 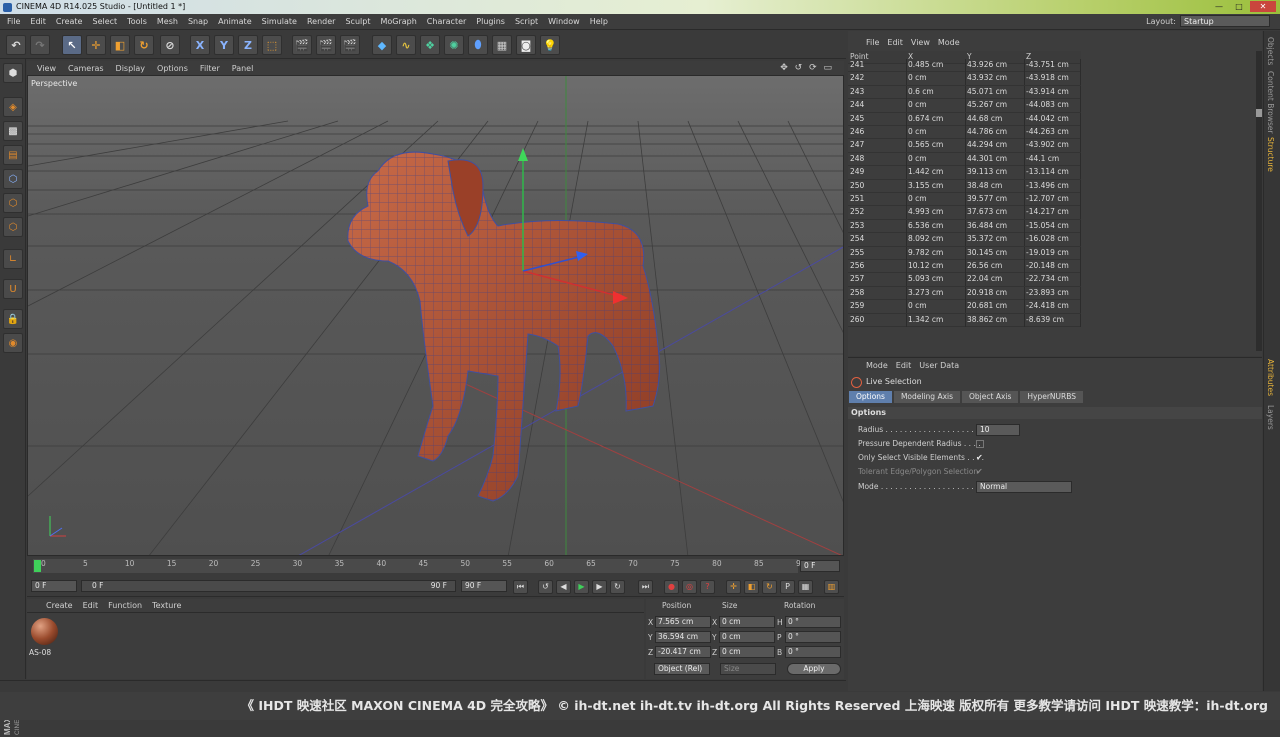 What do you see at coordinates (857, 212) in the screenshot?
I see `table-cell: 252` at bounding box center [857, 212].